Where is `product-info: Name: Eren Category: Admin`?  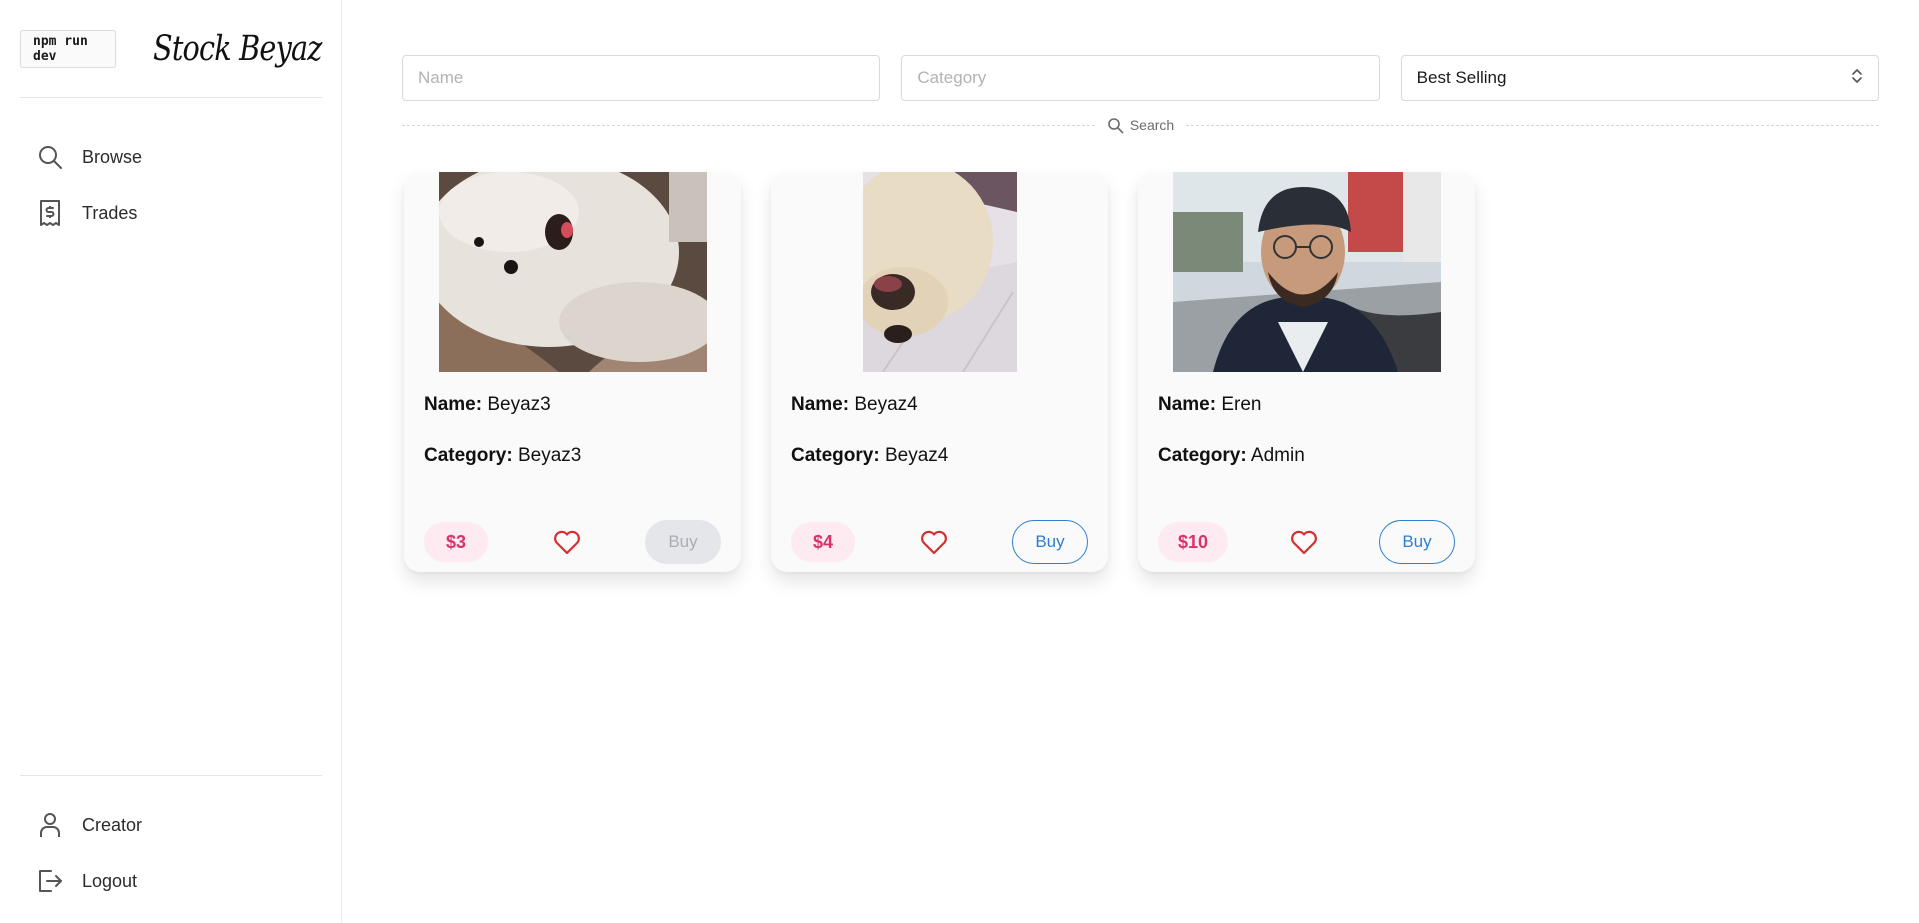 product-info: Name: Eren Category: Admin is located at coordinates (1231, 445).